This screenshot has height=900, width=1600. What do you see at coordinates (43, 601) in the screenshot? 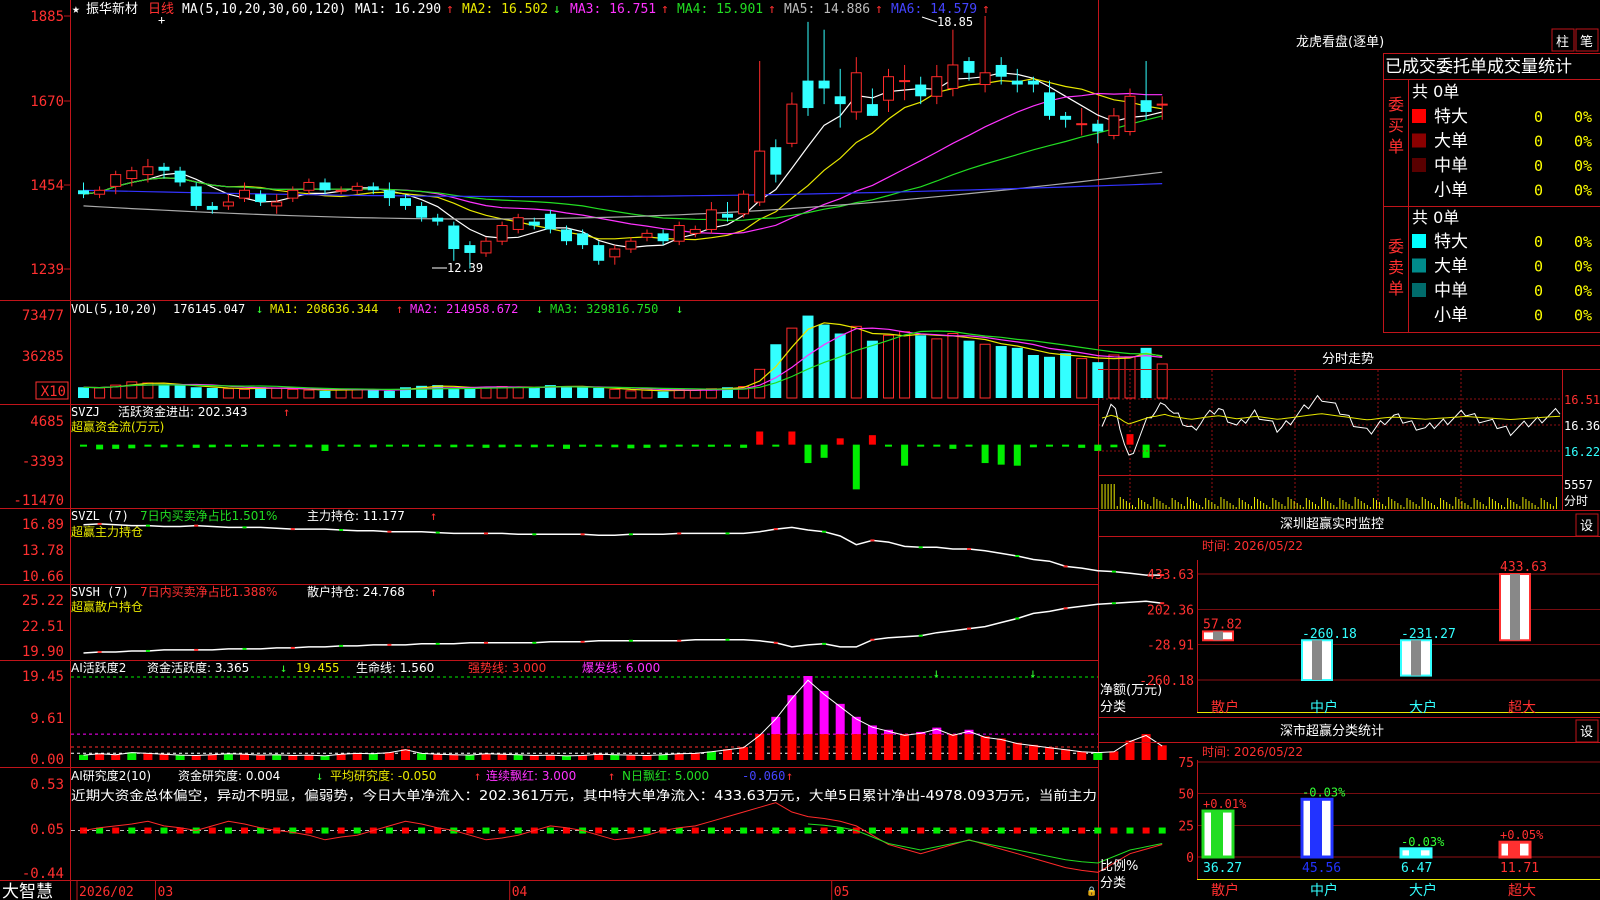
I see `svsh-axis-label: 25.22` at bounding box center [43, 601].